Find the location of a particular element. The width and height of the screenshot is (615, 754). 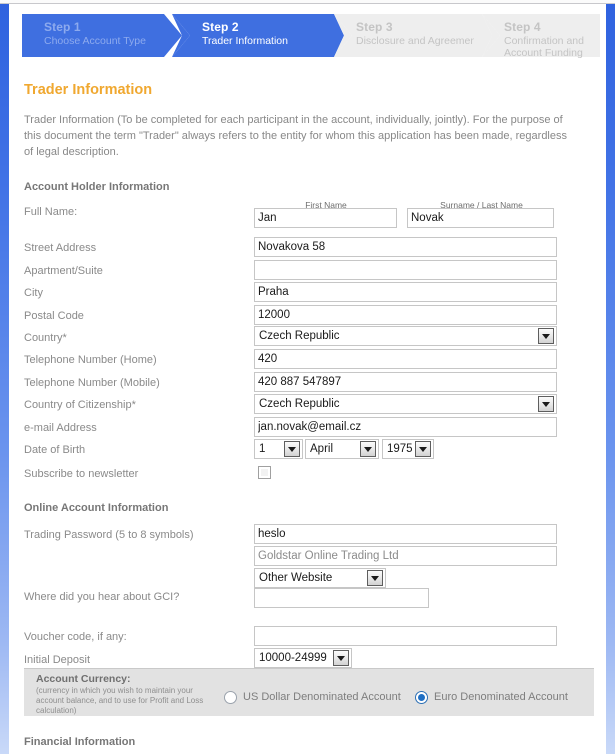

city-input is located at coordinates (405, 292).